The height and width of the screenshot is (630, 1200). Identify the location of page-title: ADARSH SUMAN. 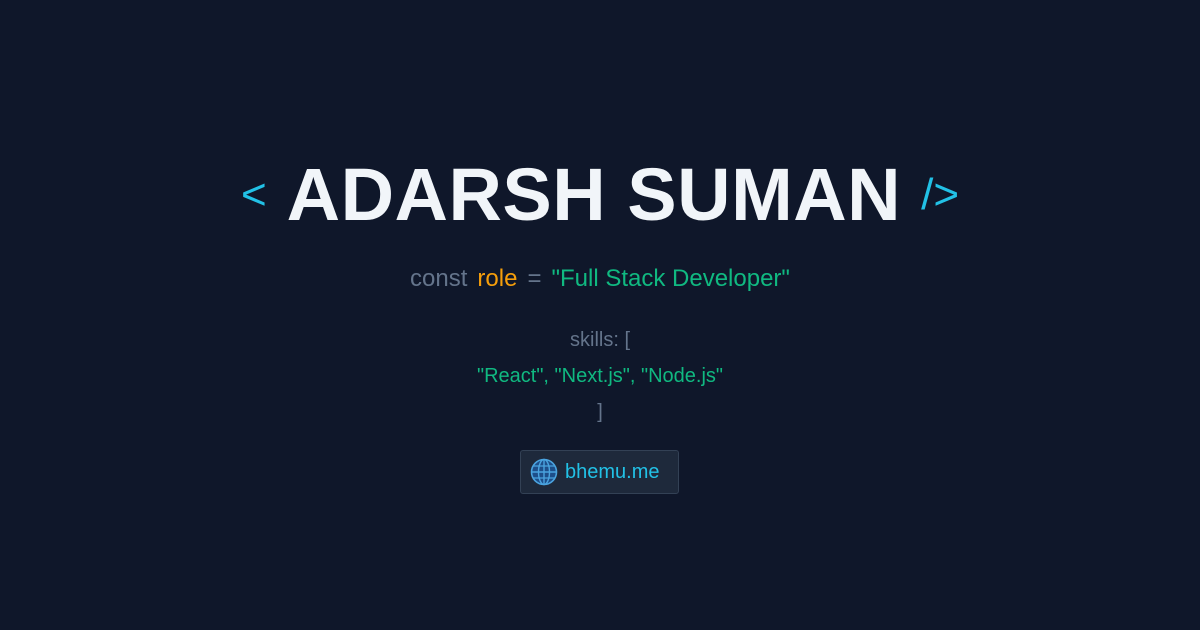
(594, 194).